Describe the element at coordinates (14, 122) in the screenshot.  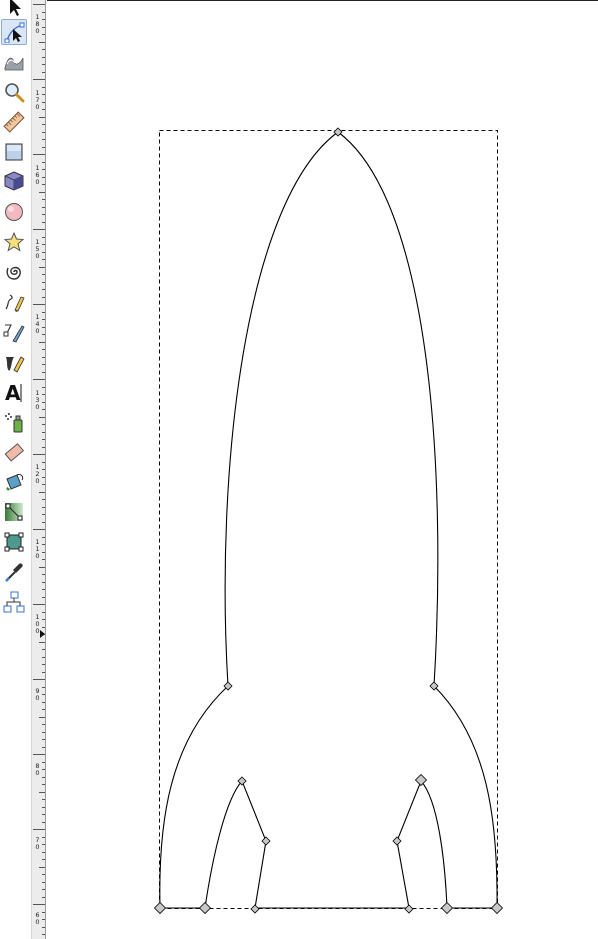
I see `tool-measure` at that location.